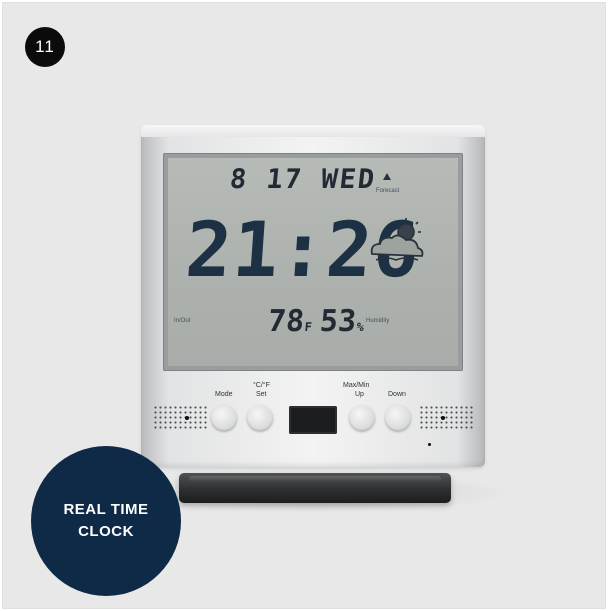 The width and height of the screenshot is (608, 611). I want to click on set-button, so click(260, 418).